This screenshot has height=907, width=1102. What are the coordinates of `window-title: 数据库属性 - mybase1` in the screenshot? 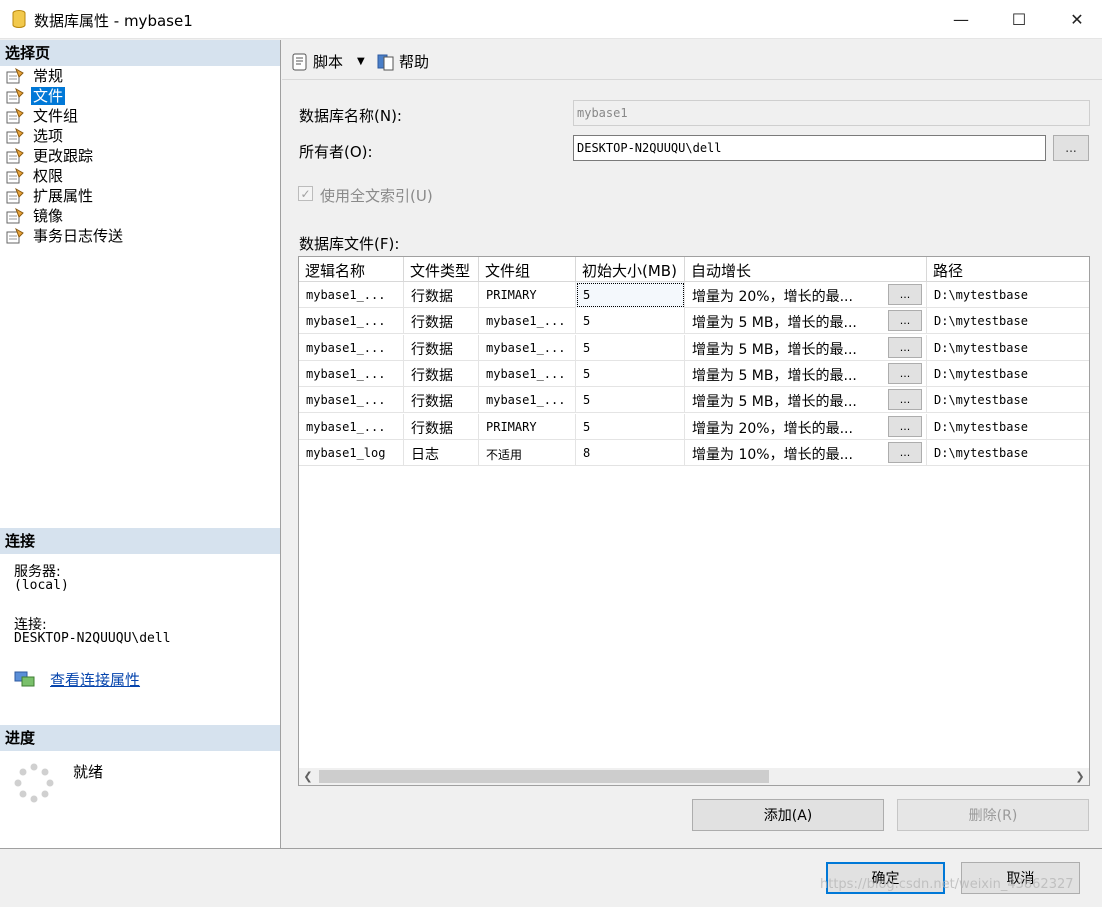 It's located at (113, 21).